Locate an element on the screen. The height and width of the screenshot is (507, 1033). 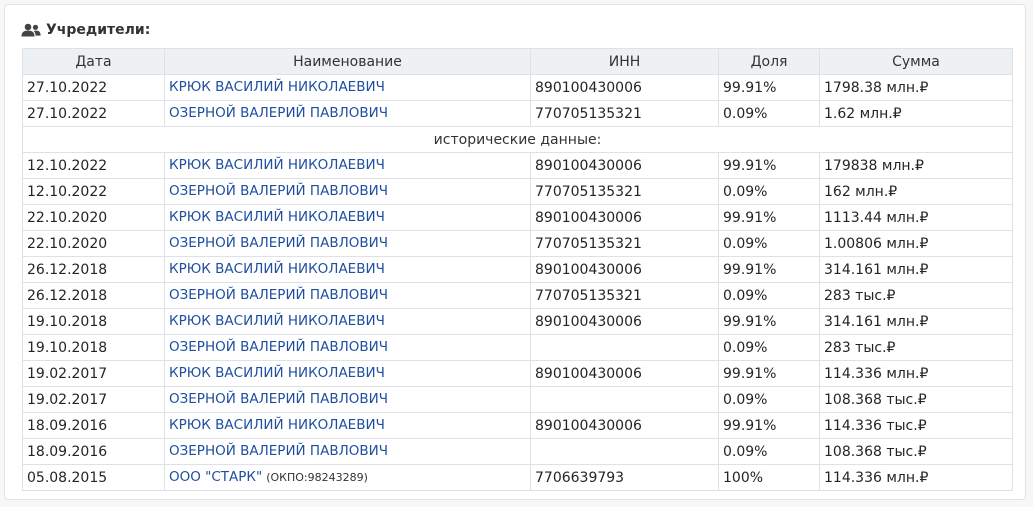
users-icon is located at coordinates (31, 30).